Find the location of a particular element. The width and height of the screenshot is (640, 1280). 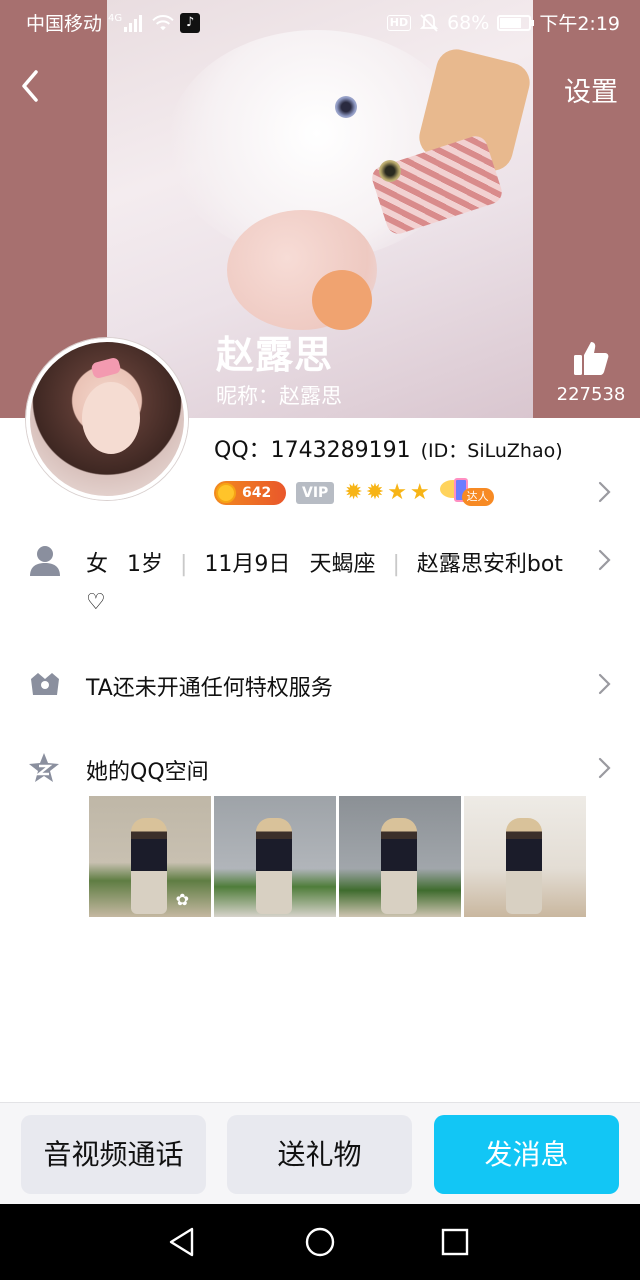

zodiac: 天蝎座 is located at coordinates (342, 564).